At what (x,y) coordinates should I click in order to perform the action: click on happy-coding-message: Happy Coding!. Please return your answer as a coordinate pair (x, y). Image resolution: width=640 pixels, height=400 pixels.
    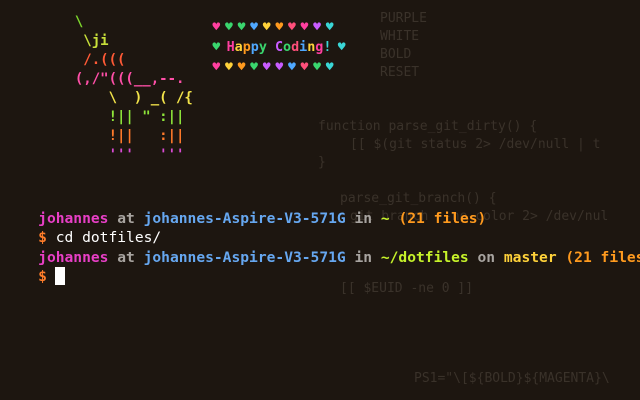
    Looking at the image, I should click on (279, 47).